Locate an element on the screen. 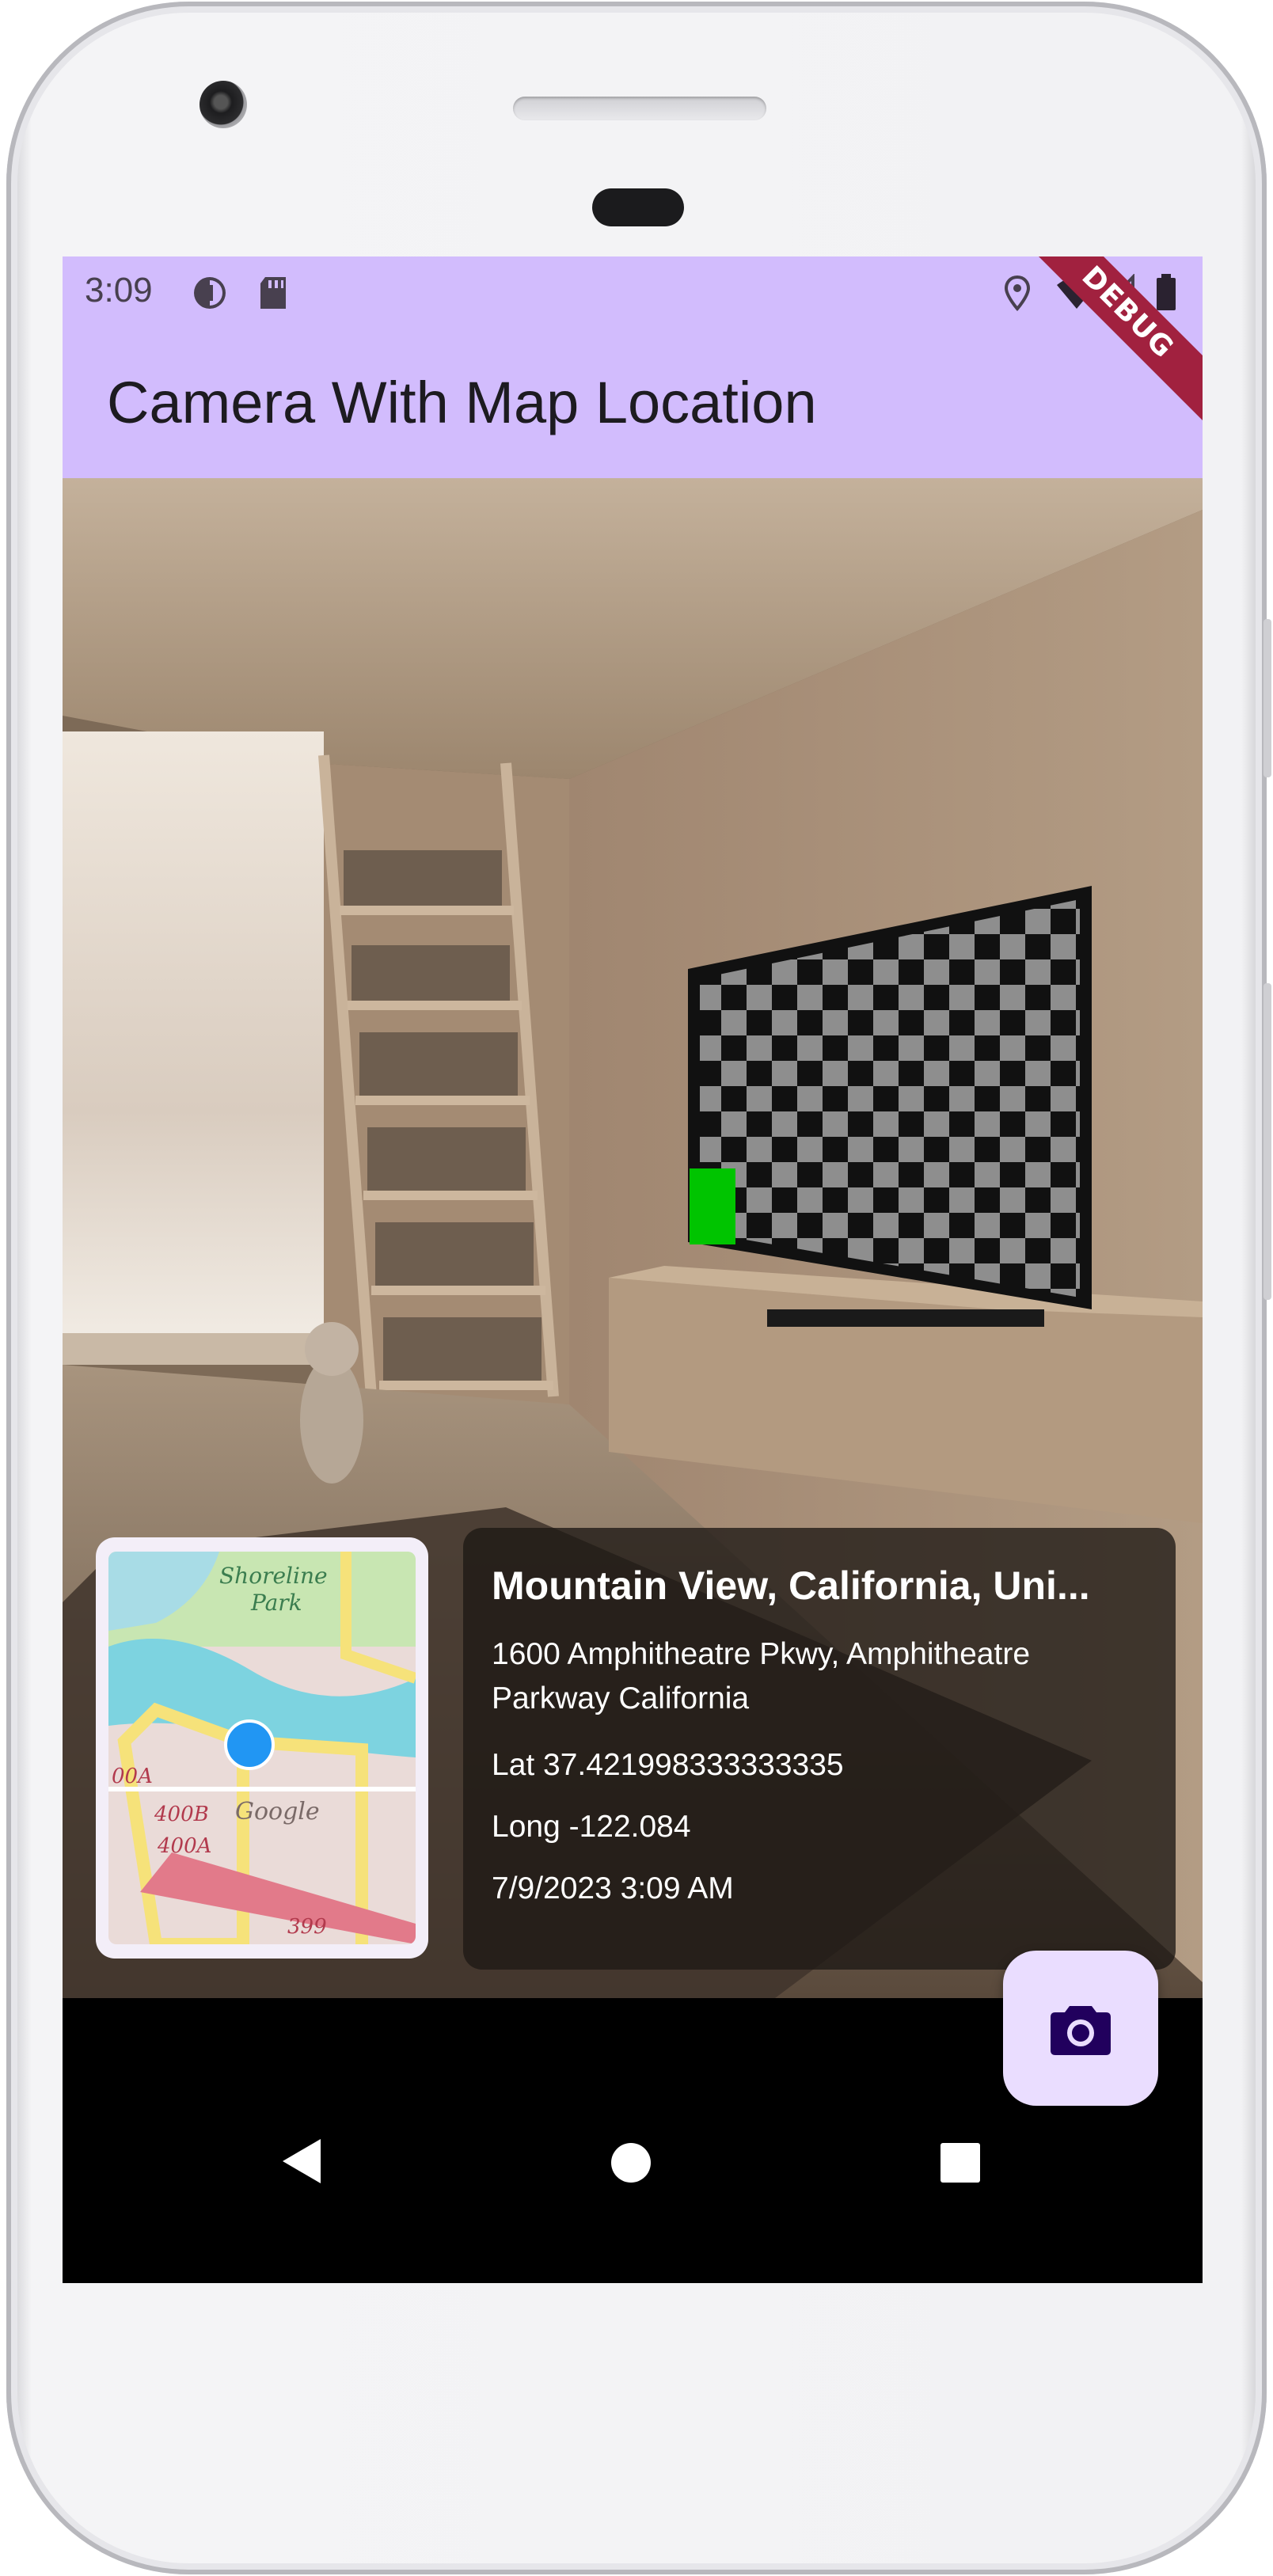  status-time: 3:09 is located at coordinates (119, 291).